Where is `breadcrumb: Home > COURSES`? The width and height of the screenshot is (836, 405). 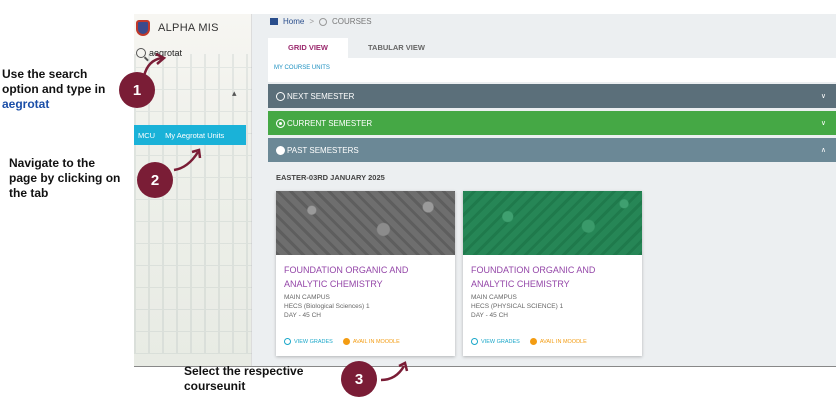 breadcrumb: Home > COURSES is located at coordinates (321, 21).